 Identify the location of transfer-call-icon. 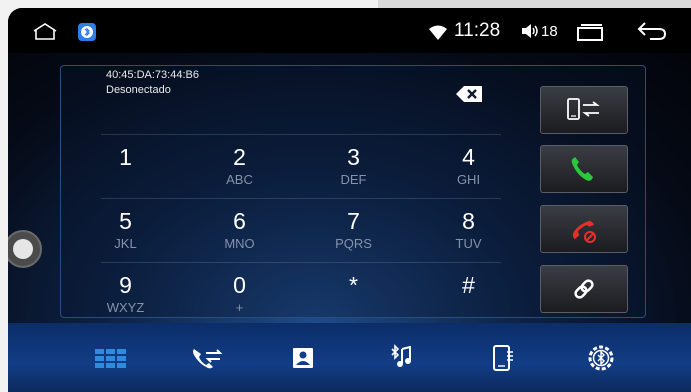
(583, 109).